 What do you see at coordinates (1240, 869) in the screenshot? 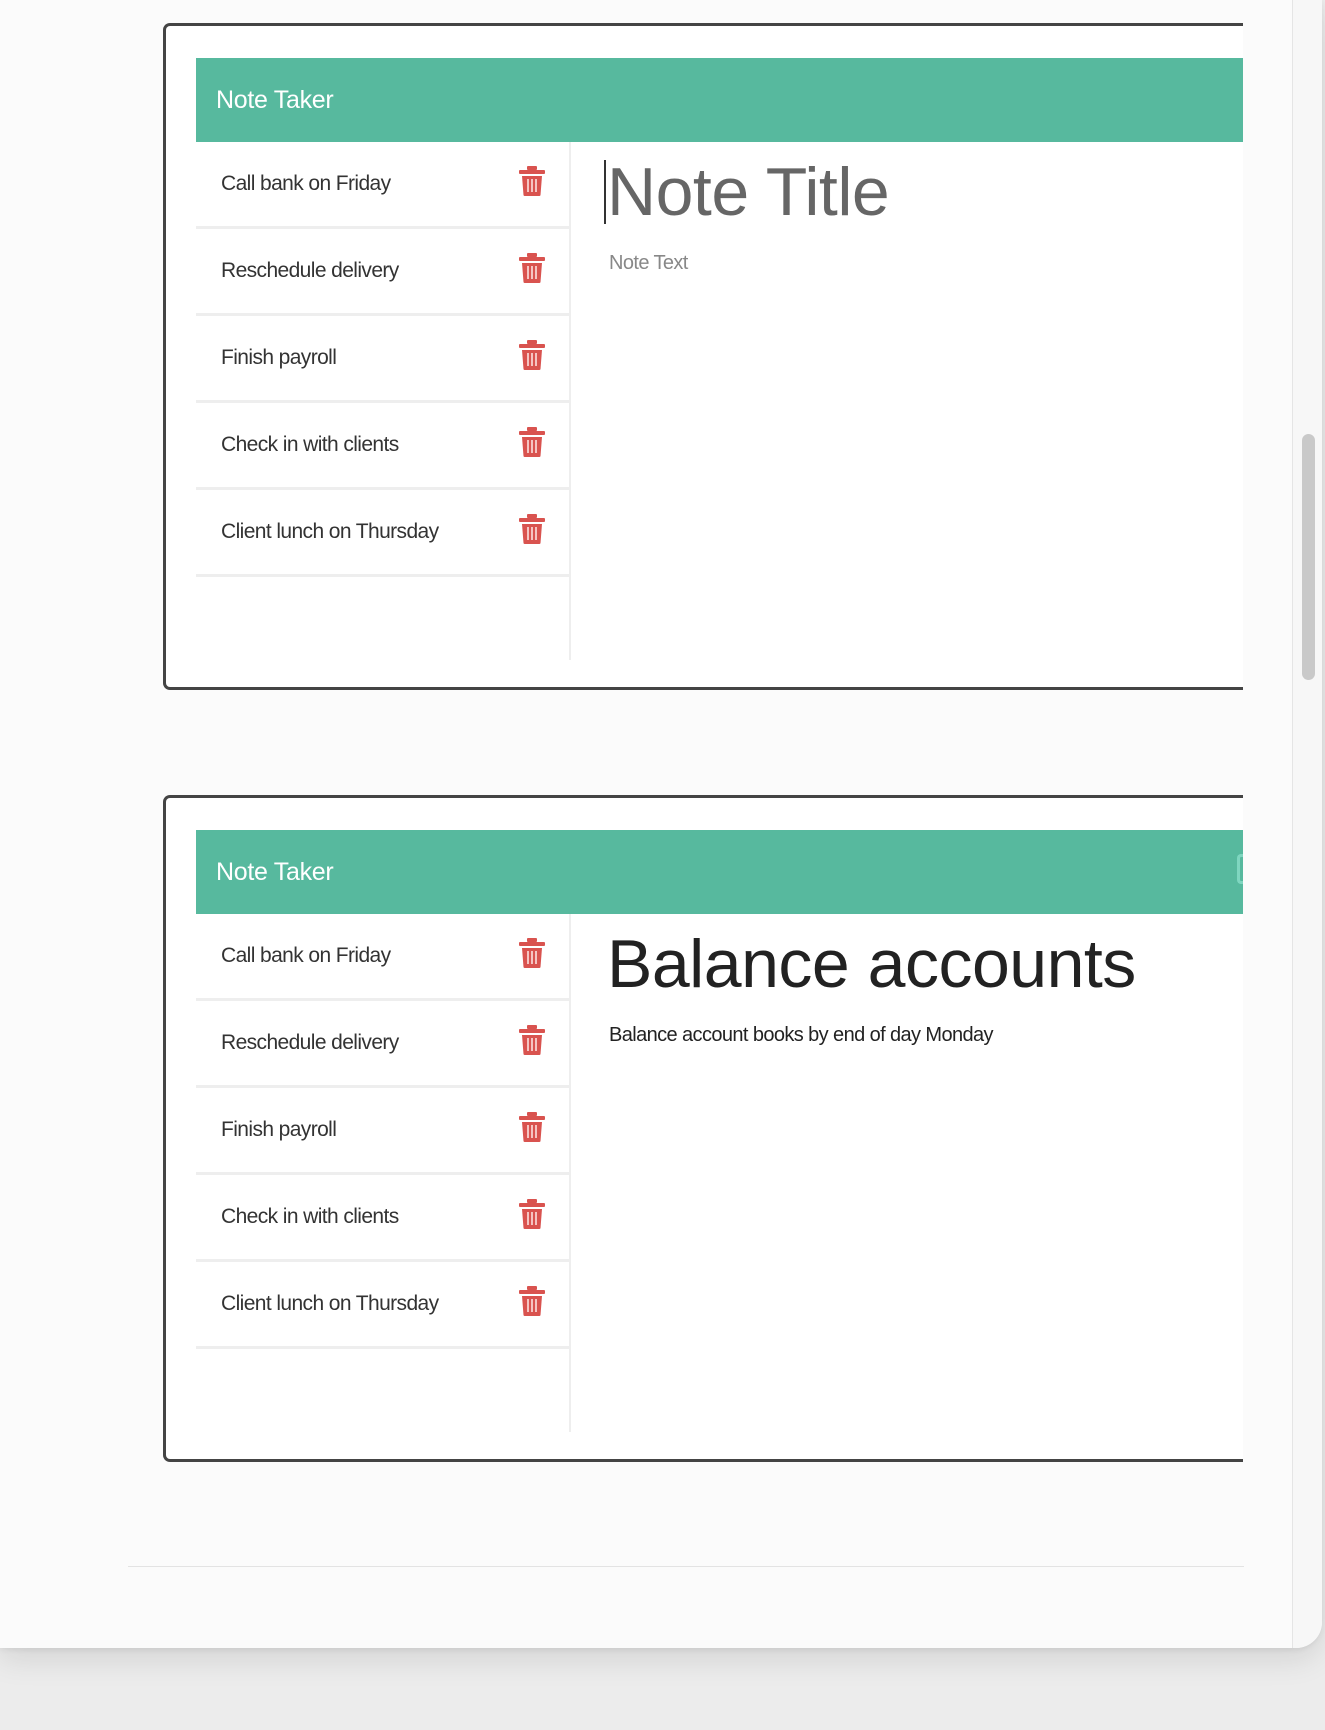
I see `new-note-button` at bounding box center [1240, 869].